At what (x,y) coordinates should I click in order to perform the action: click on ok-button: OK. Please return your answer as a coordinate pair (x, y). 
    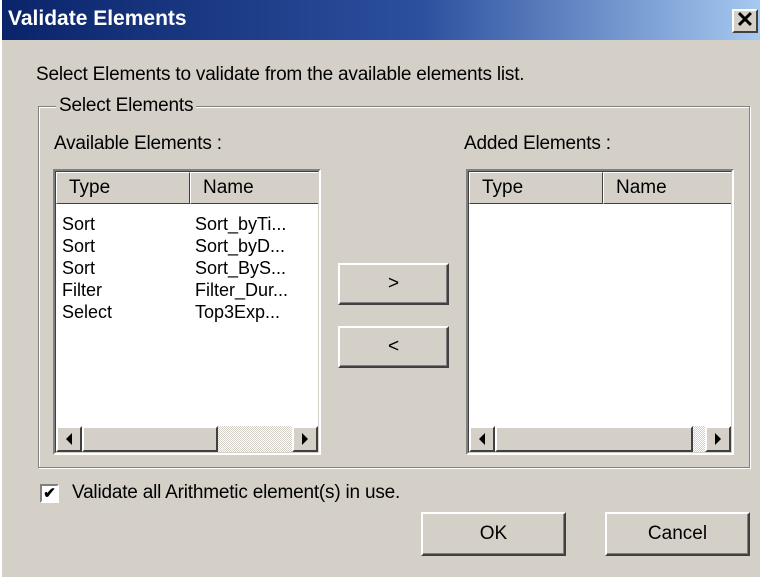
    Looking at the image, I should click on (493, 534).